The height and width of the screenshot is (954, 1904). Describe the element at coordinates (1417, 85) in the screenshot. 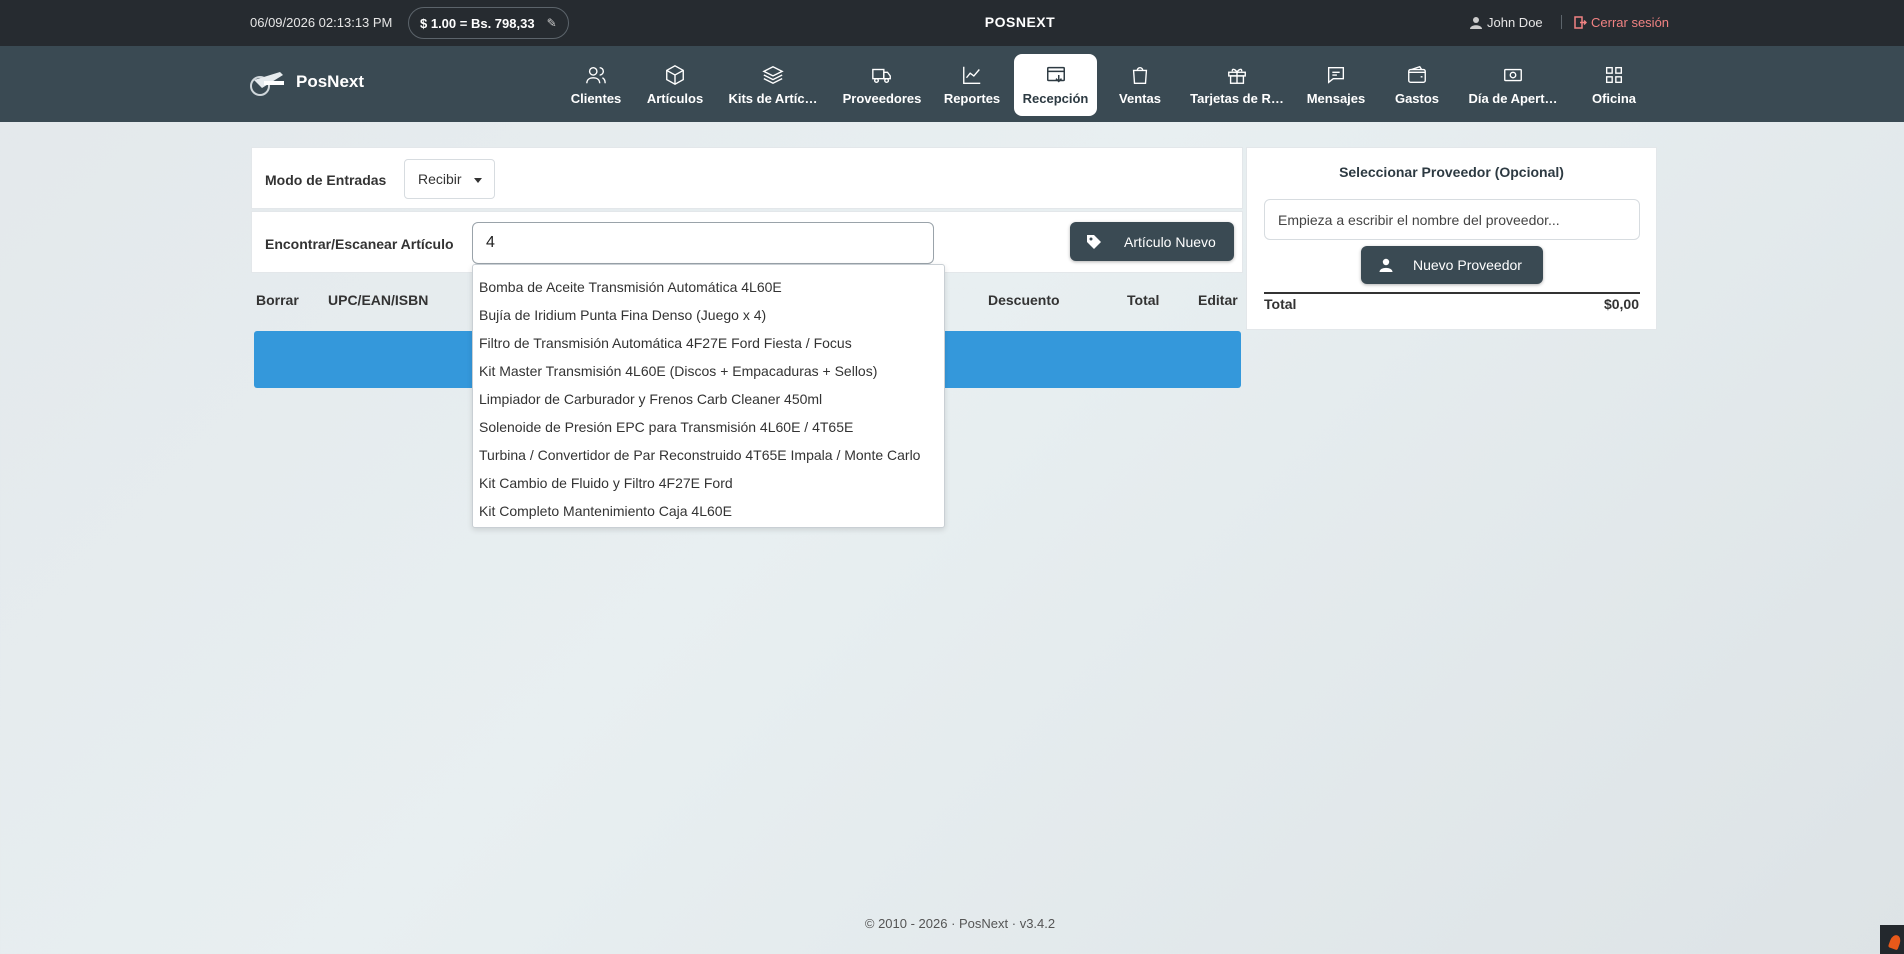

I see `nav-gastos: Gastos` at that location.